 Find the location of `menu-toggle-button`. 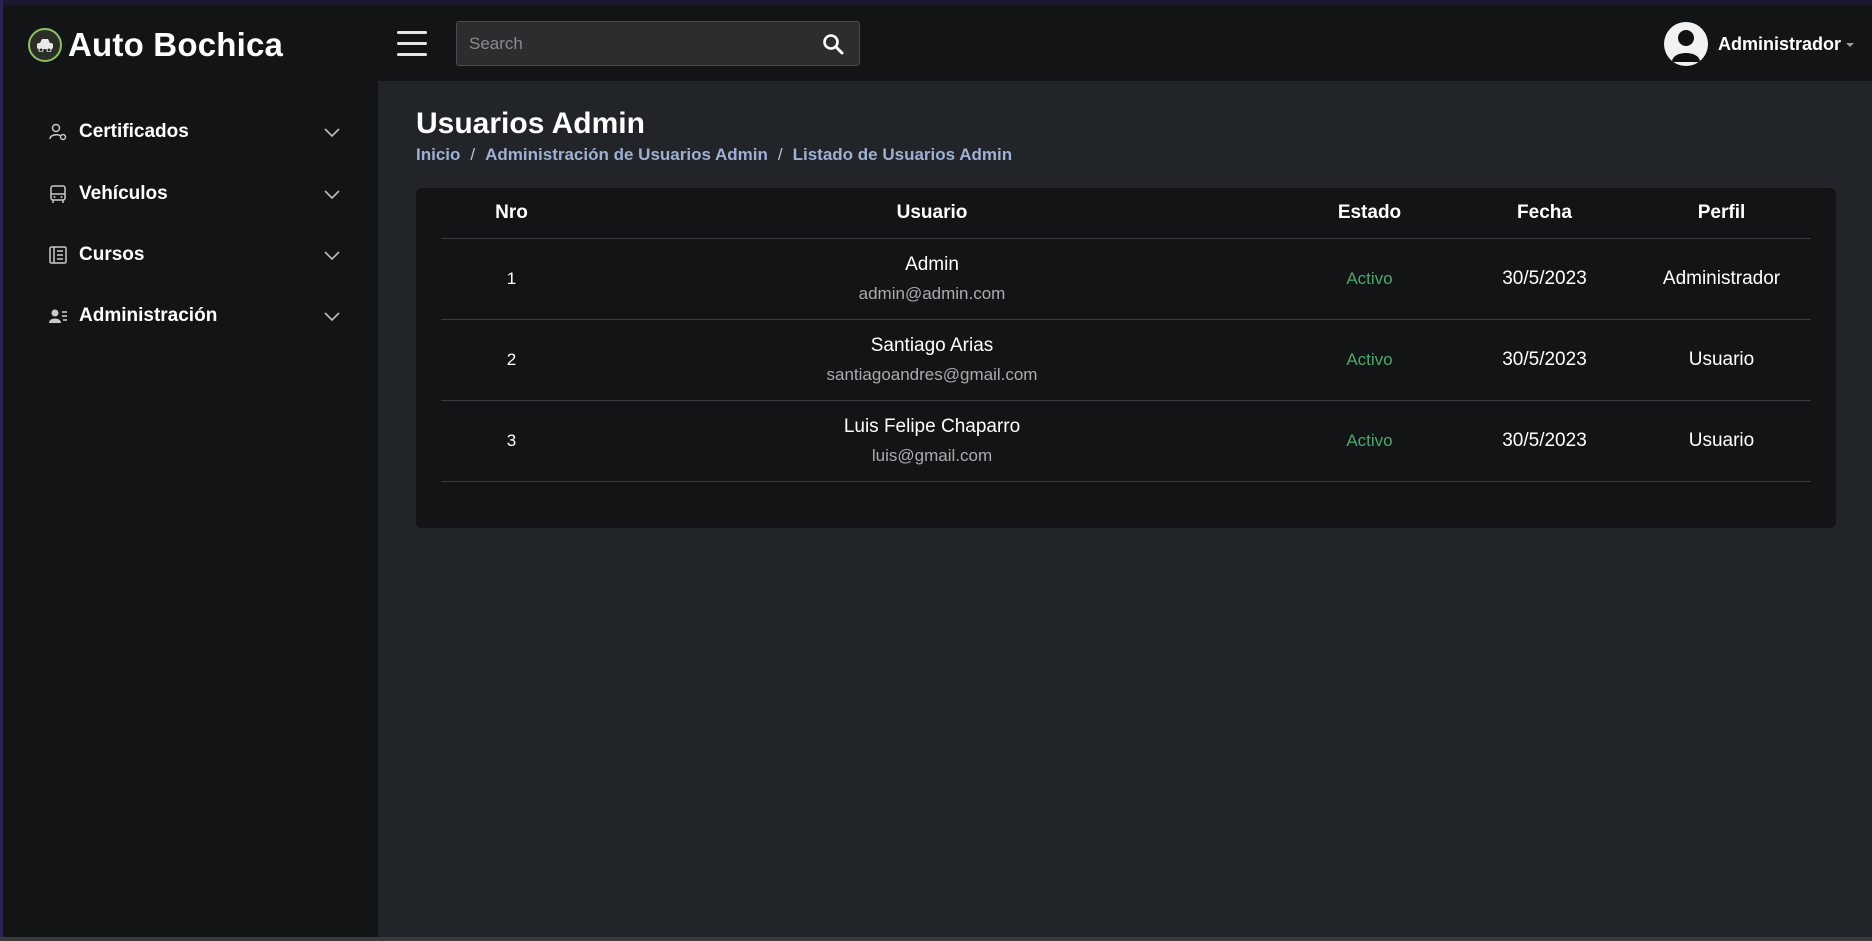

menu-toggle-button is located at coordinates (412, 44).